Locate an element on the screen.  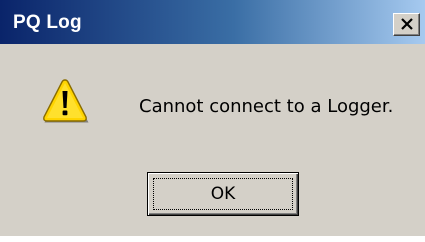
close-icon is located at coordinates (407, 24).